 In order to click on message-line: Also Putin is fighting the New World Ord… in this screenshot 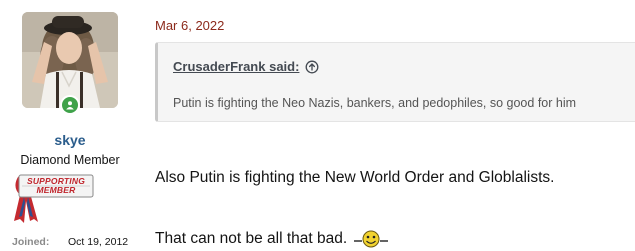, I will do `click(355, 177)`.